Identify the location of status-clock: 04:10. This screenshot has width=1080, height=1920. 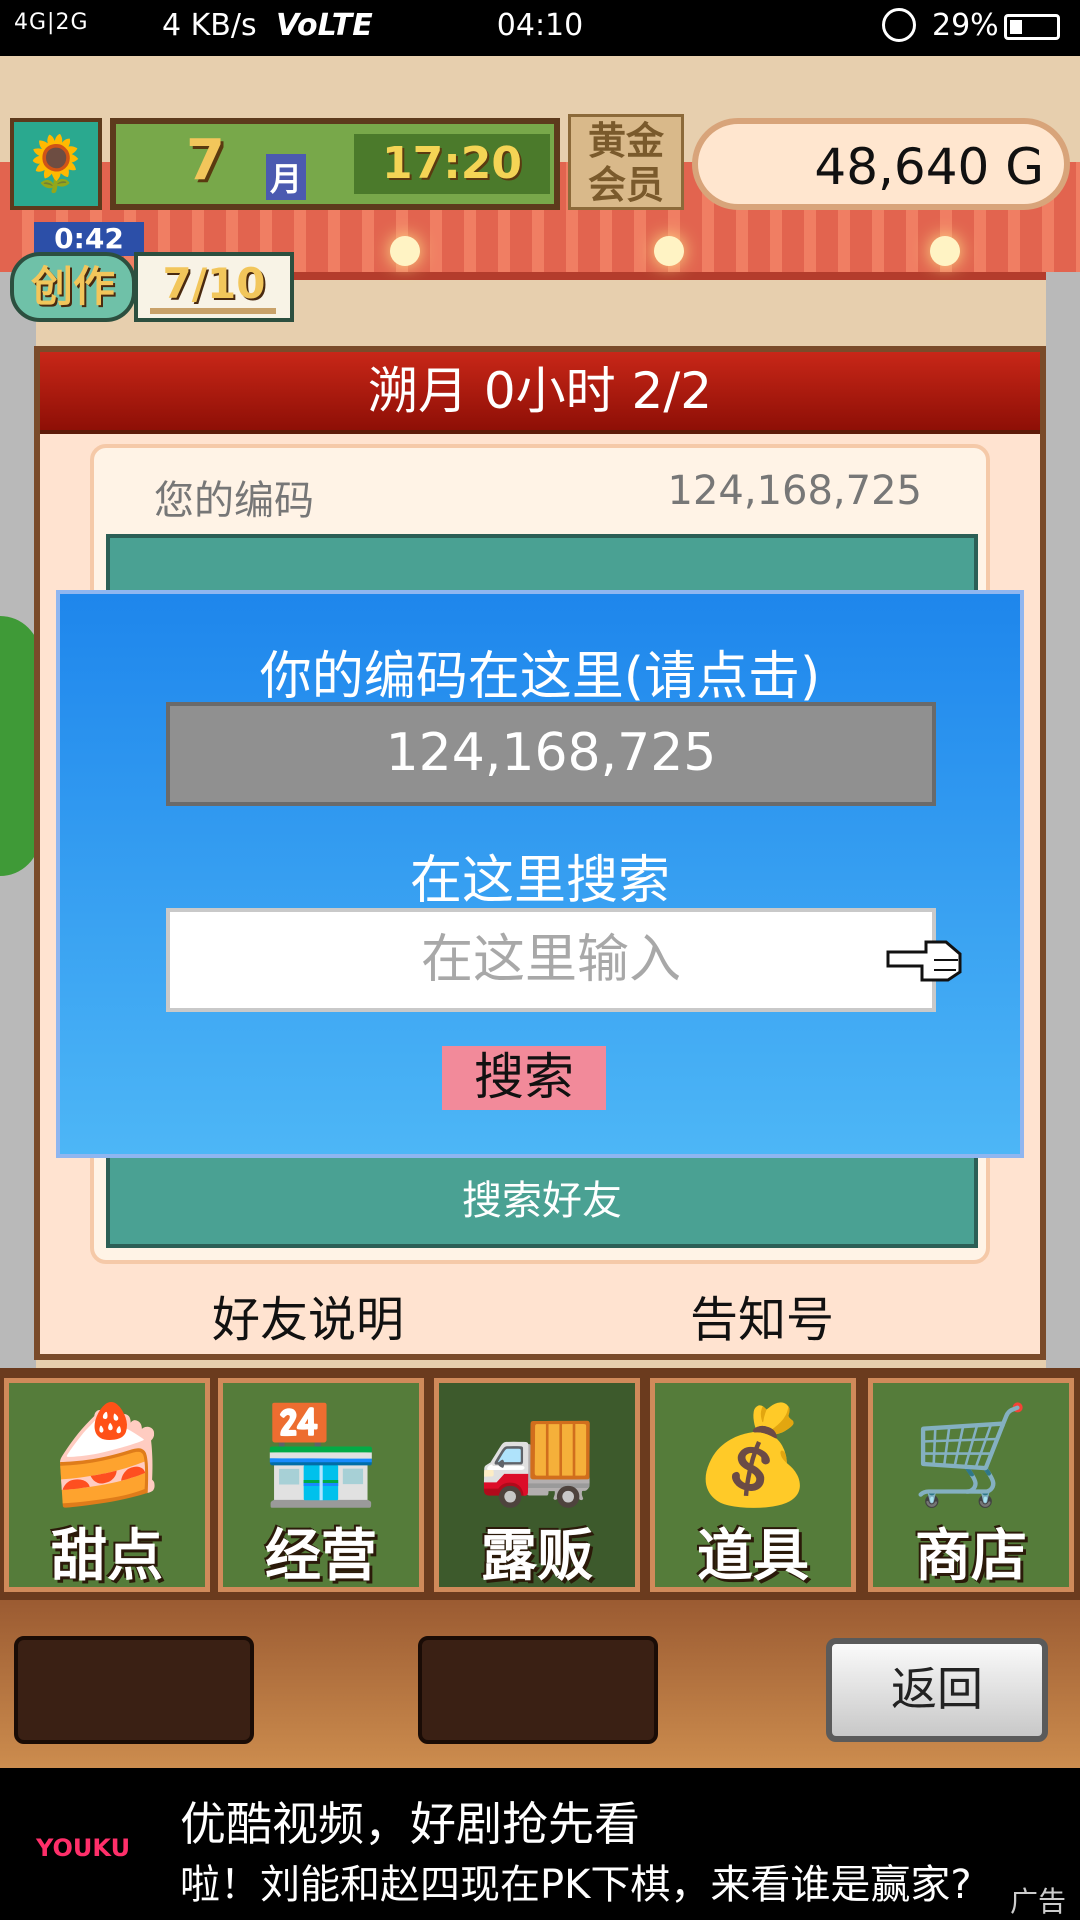
(540, 25).